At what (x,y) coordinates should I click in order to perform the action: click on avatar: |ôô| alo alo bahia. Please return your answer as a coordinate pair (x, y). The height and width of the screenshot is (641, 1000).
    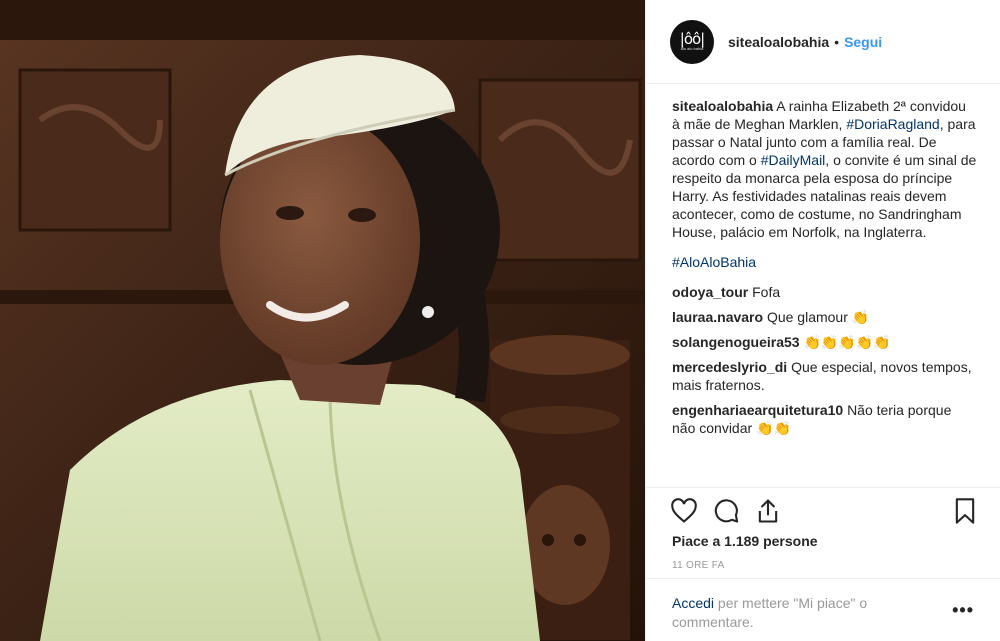
    Looking at the image, I should click on (692, 41).